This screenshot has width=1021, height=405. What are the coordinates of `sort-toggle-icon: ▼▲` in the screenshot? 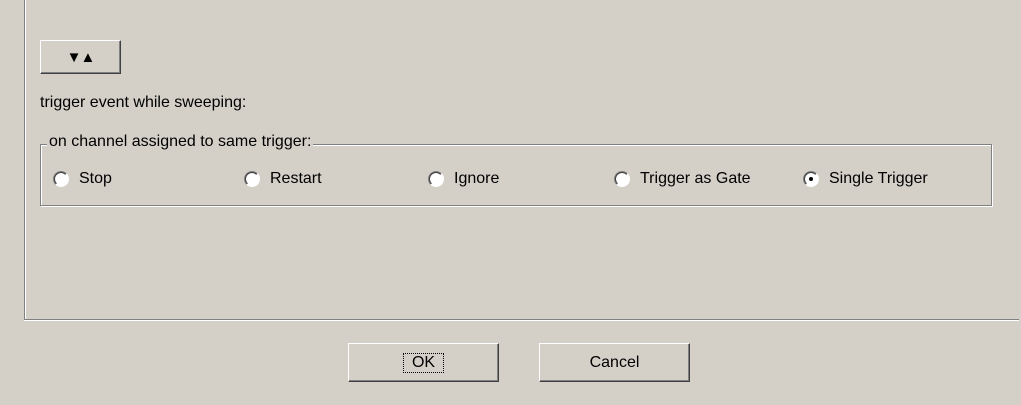 It's located at (81, 57).